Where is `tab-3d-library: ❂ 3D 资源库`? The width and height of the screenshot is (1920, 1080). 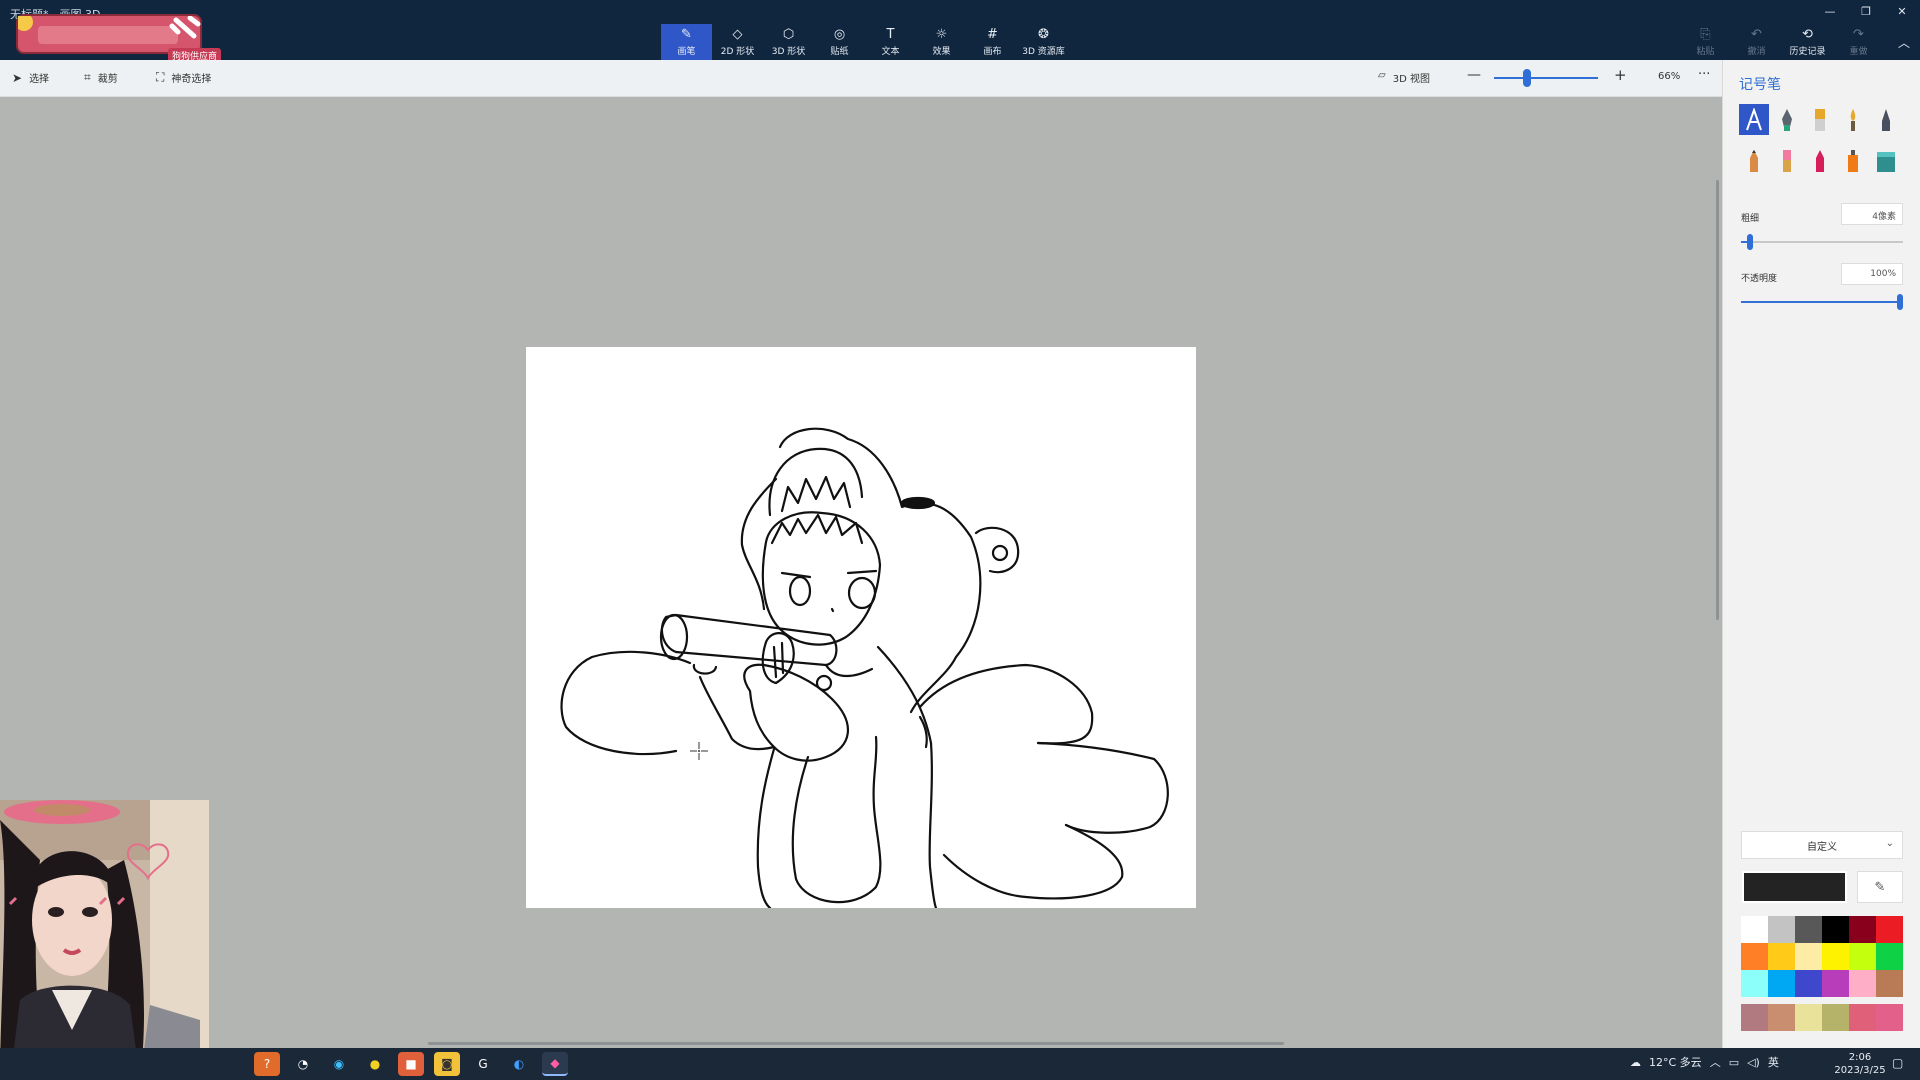
tab-3d-library: ❂ 3D 资源库 is located at coordinates (1043, 42).